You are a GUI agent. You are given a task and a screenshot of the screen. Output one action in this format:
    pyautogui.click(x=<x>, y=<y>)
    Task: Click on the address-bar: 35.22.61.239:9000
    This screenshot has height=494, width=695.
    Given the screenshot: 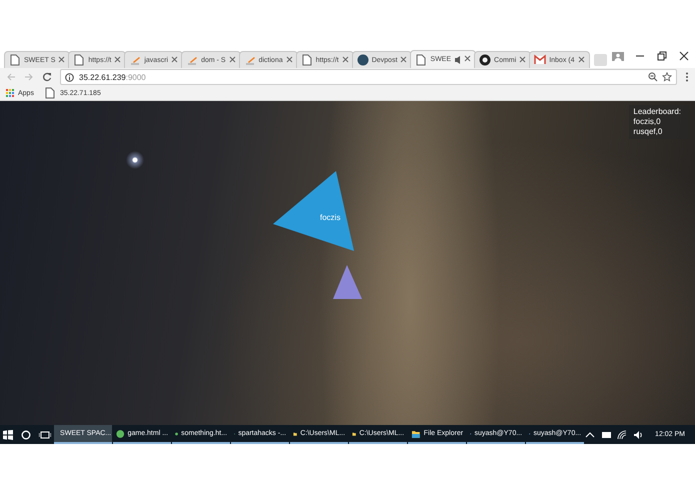 What is the action you would take?
    pyautogui.click(x=368, y=77)
    